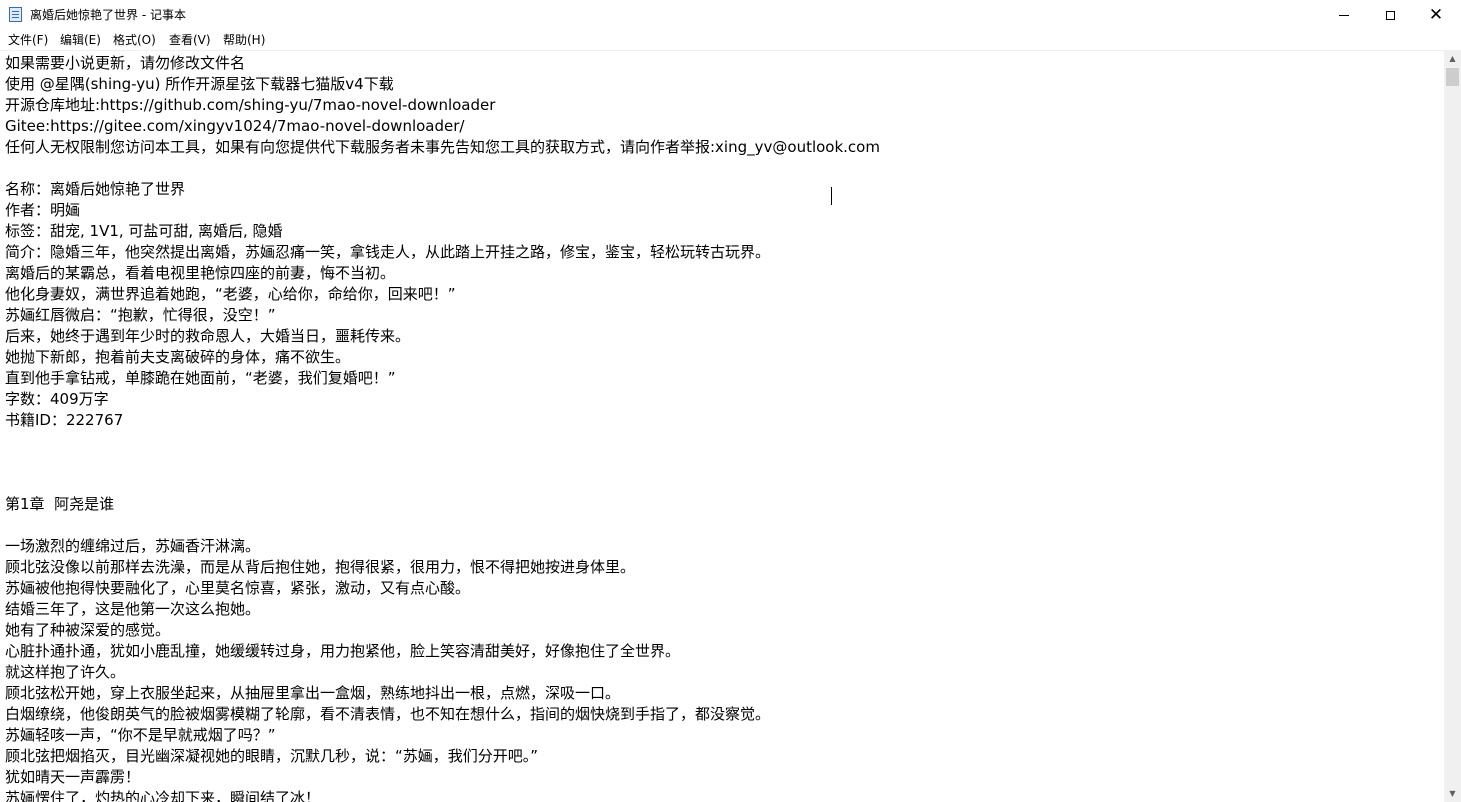 The width and height of the screenshot is (1461, 802). What do you see at coordinates (1452, 426) in the screenshot?
I see `vertical-scrollbar: ▲ ▼` at bounding box center [1452, 426].